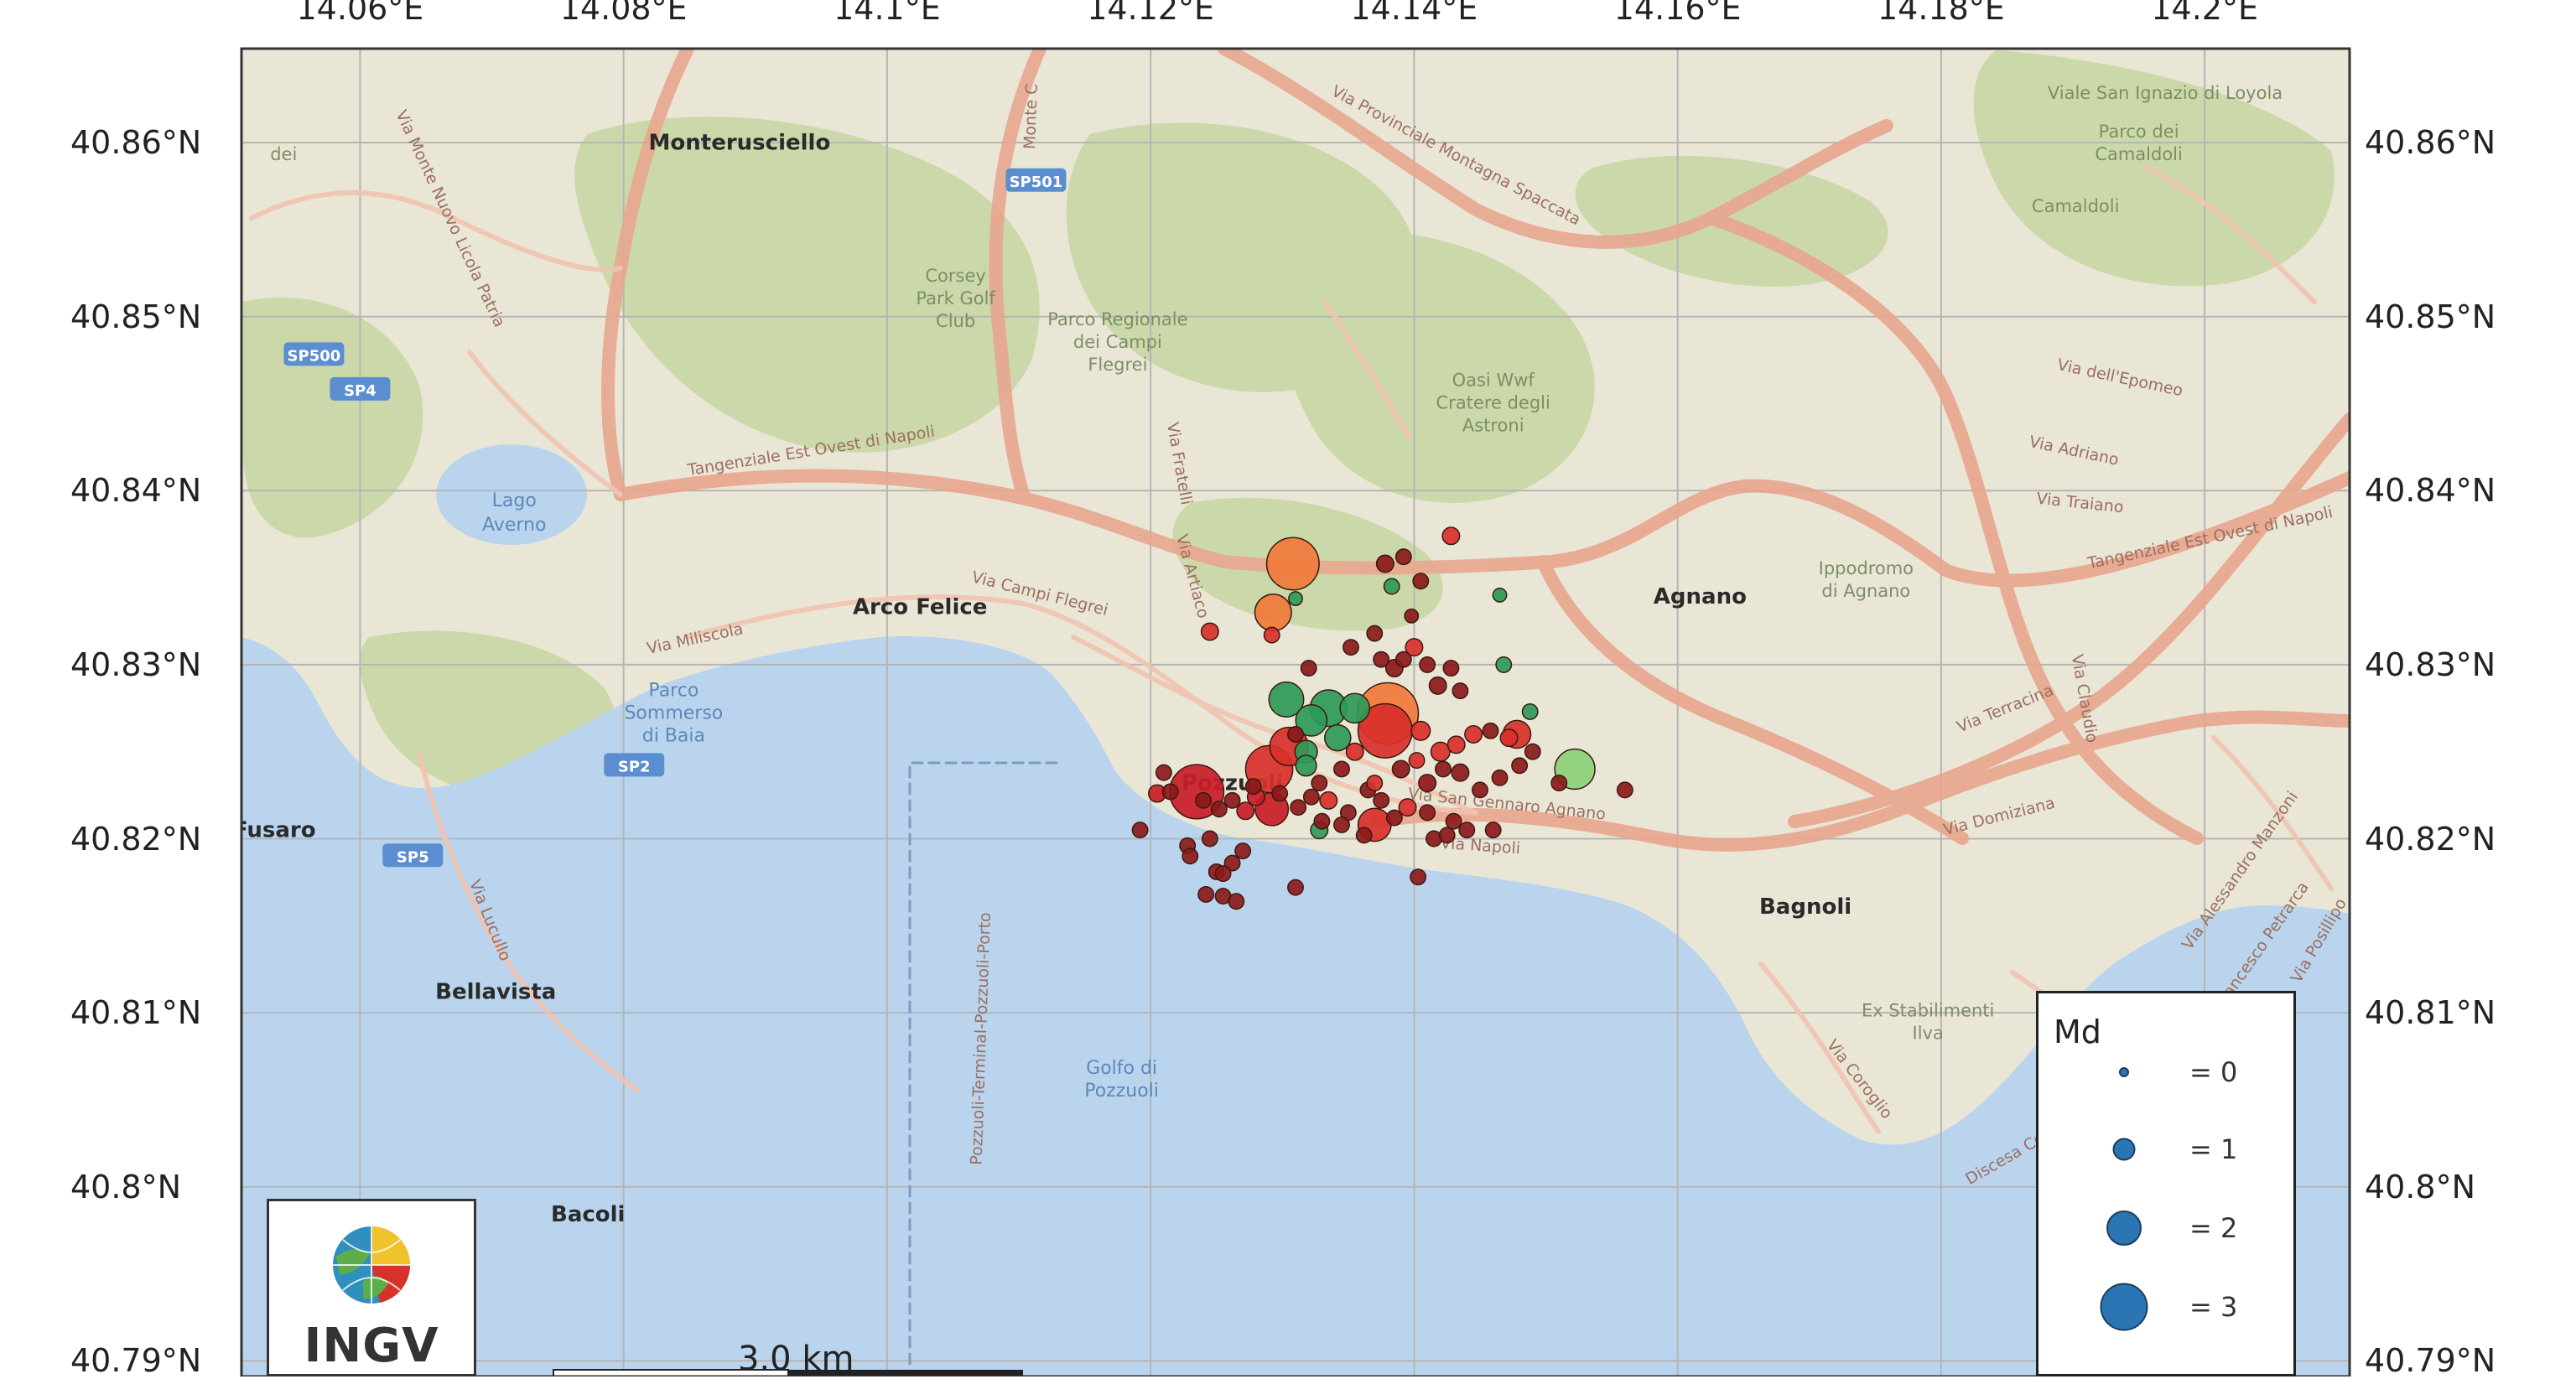 The height and width of the screenshot is (1379, 2576). Describe the element at coordinates (360, 391) in the screenshot. I see `road-shield-label: SP4` at that location.